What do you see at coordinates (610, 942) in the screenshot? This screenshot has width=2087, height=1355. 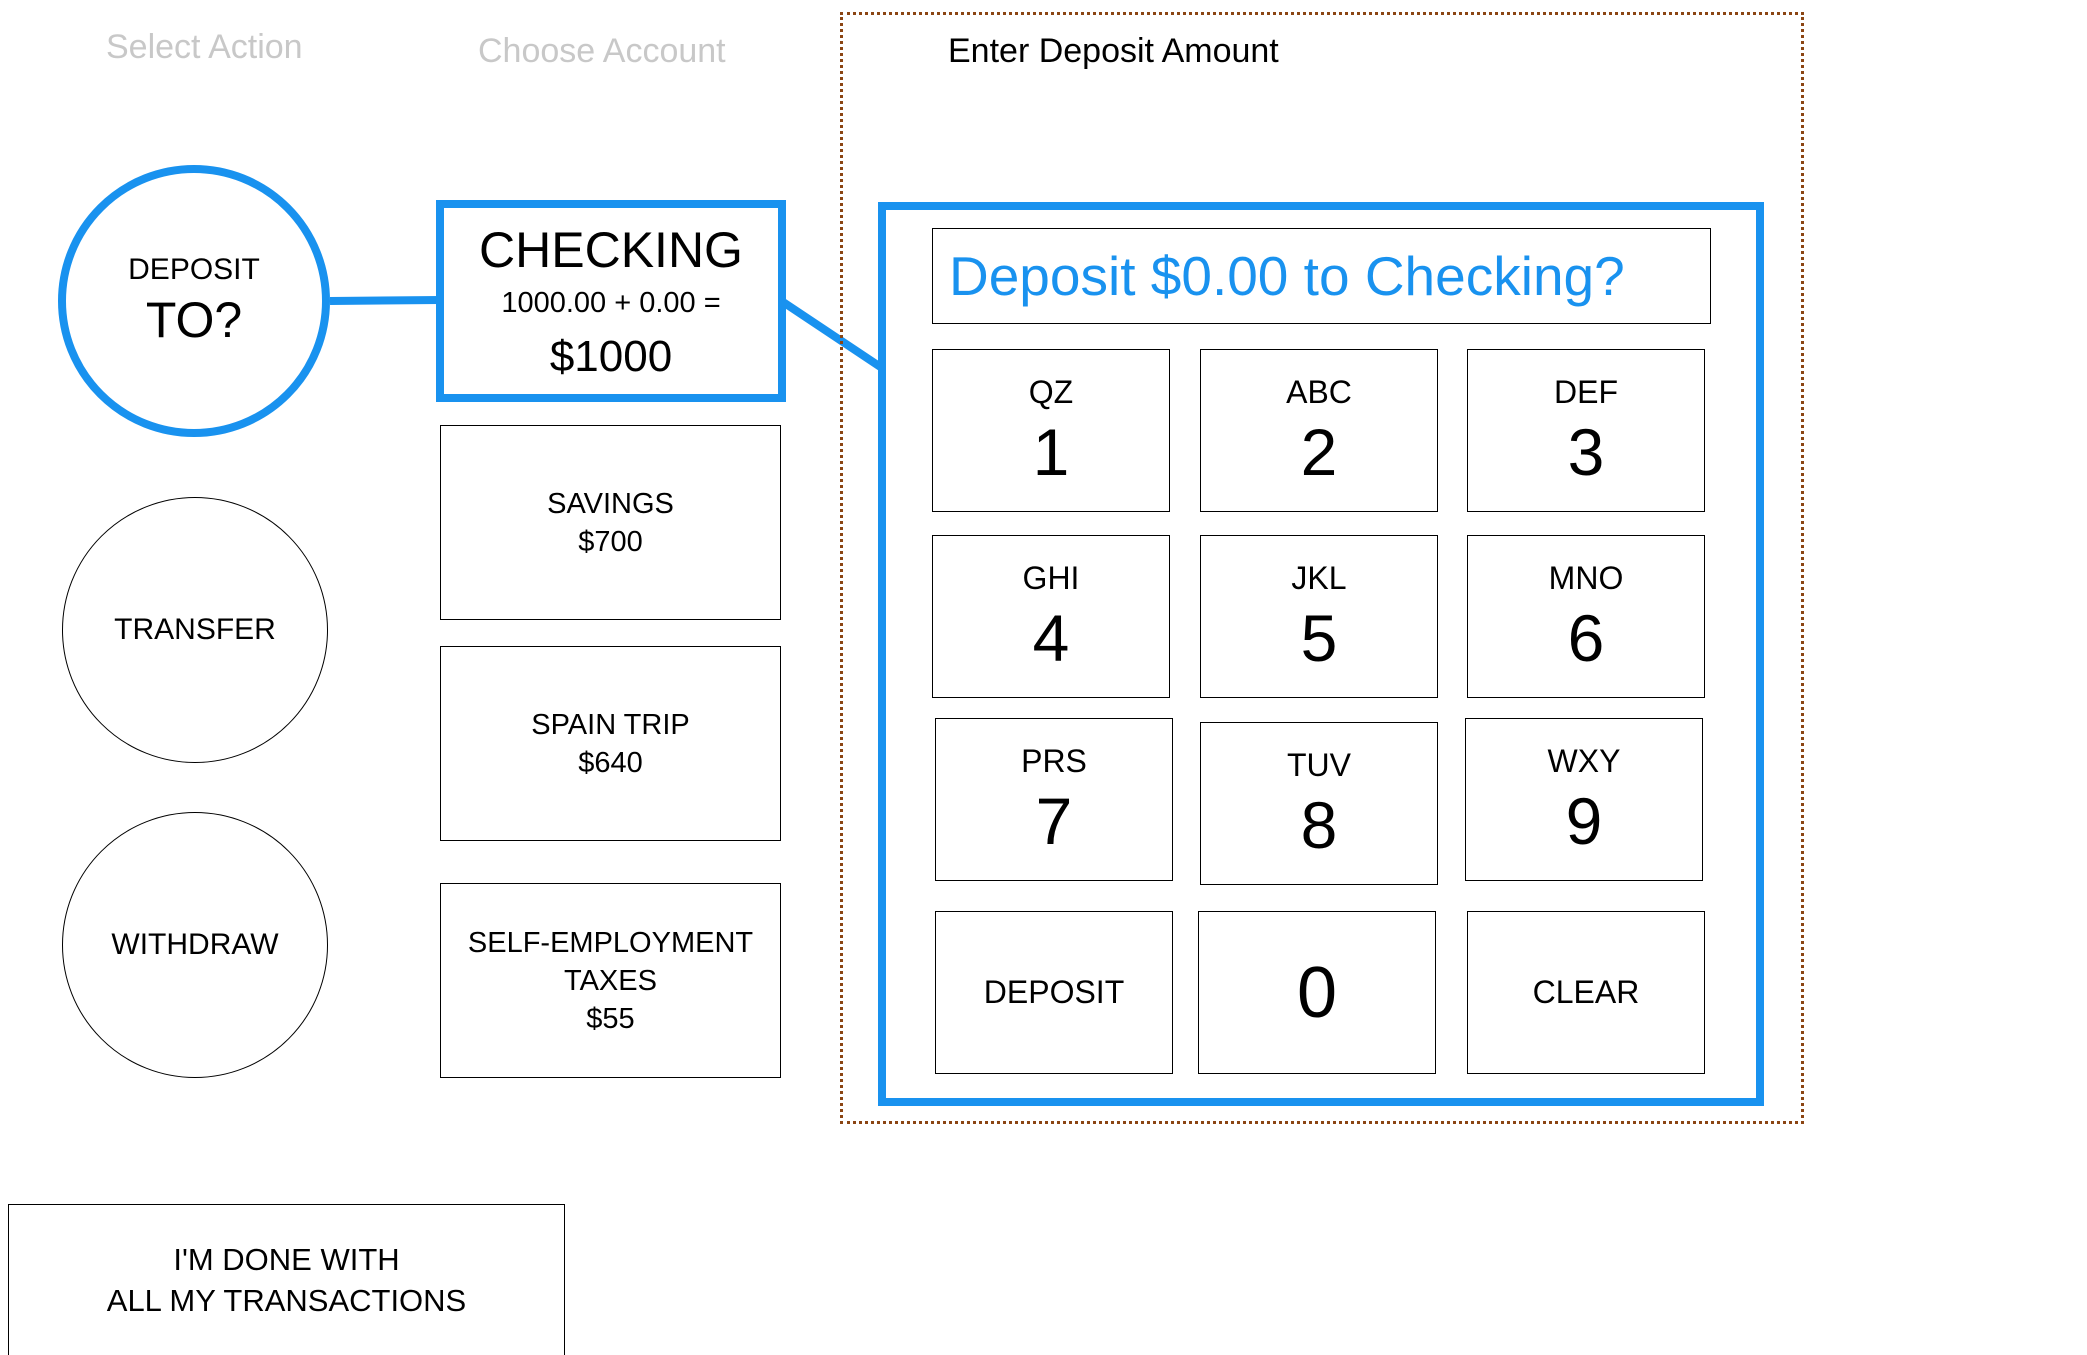 I see `taxes-account-name-line1: SELF-EMPLOYMENT` at bounding box center [610, 942].